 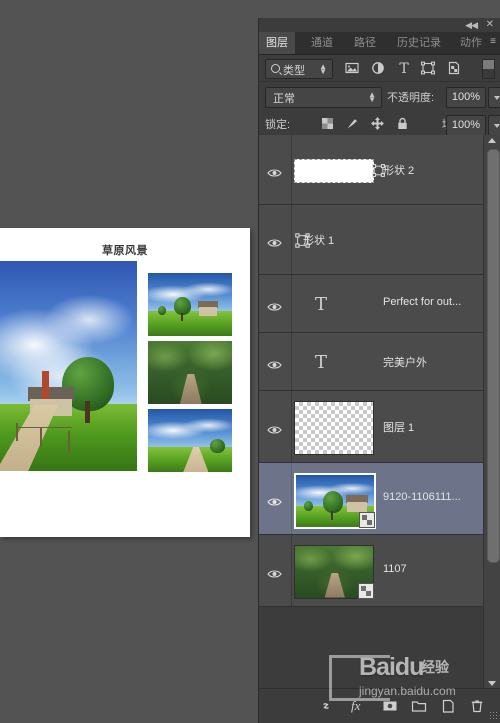 What do you see at coordinates (352, 68) in the screenshot?
I see `image-filter-icon` at bounding box center [352, 68].